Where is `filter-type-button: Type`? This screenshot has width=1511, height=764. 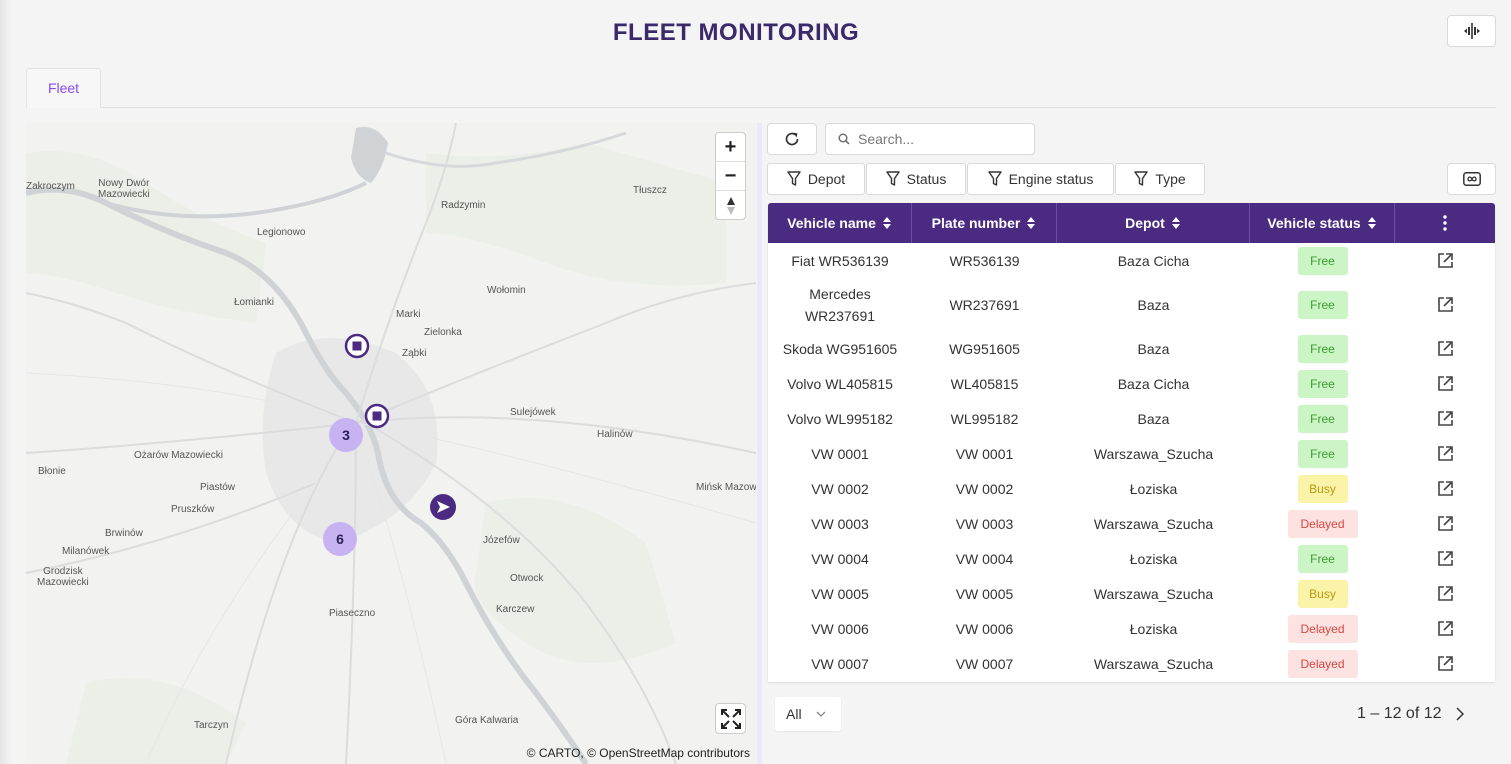
filter-type-button: Type is located at coordinates (1160, 179).